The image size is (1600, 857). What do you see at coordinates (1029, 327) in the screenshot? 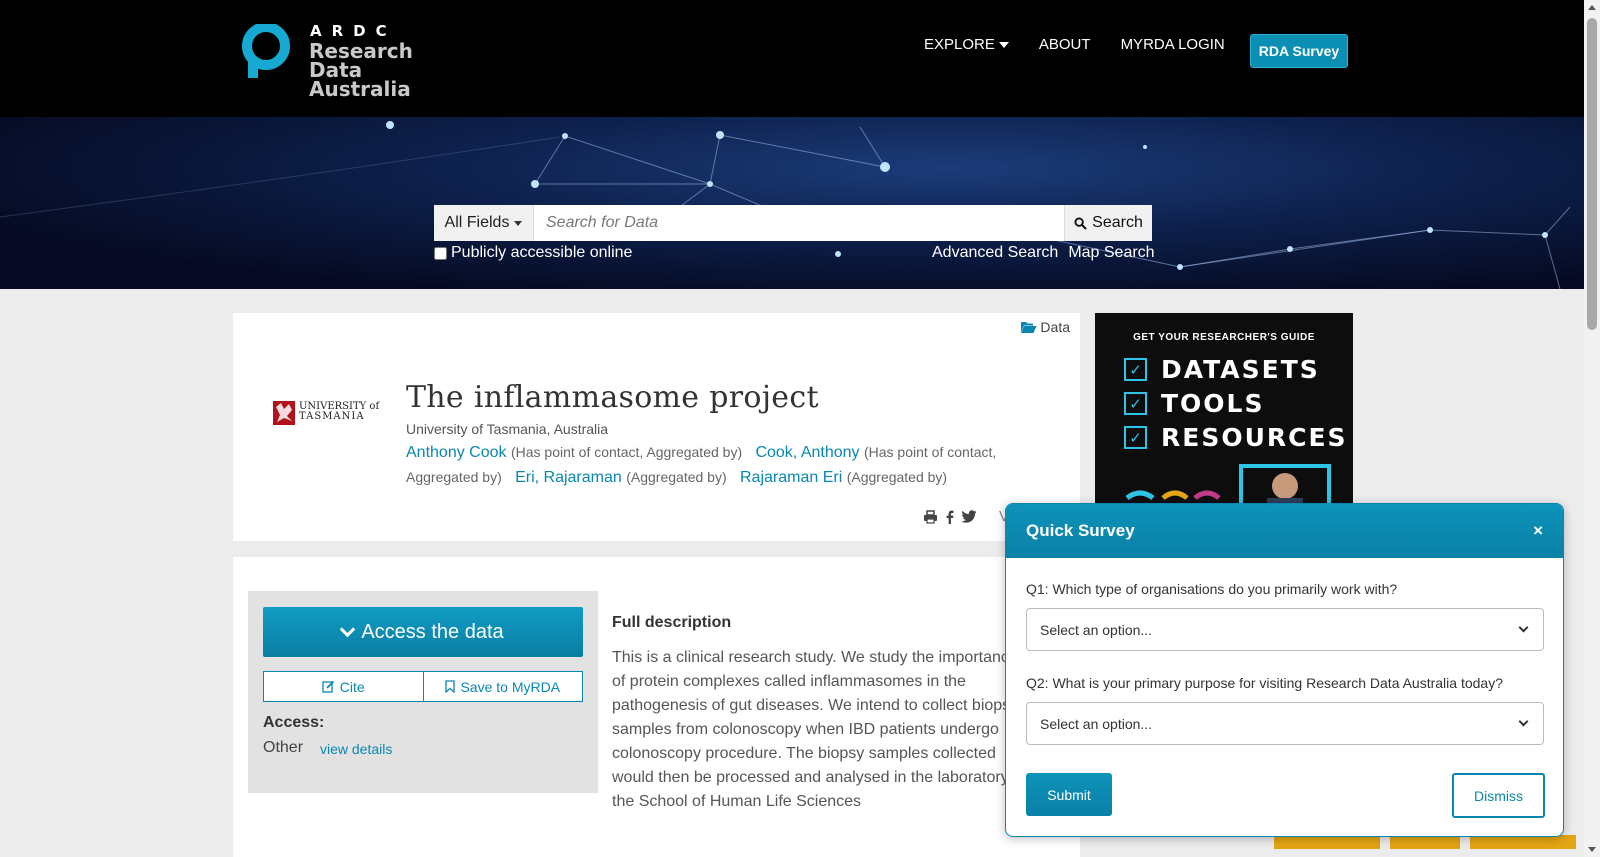
I see `folder-open-icon` at bounding box center [1029, 327].